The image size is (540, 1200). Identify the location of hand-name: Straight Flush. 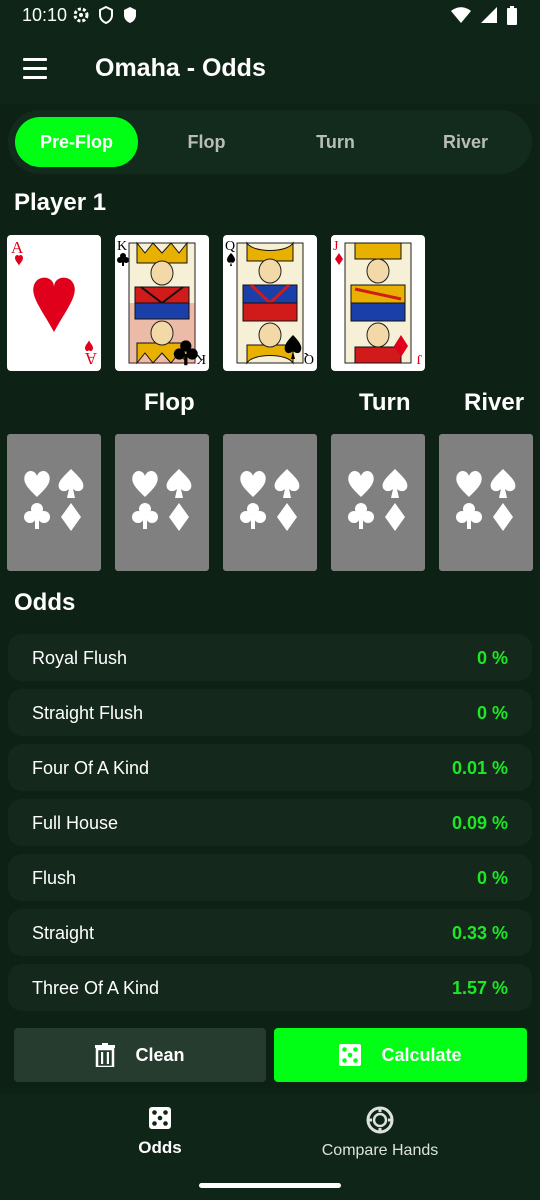
(88, 713).